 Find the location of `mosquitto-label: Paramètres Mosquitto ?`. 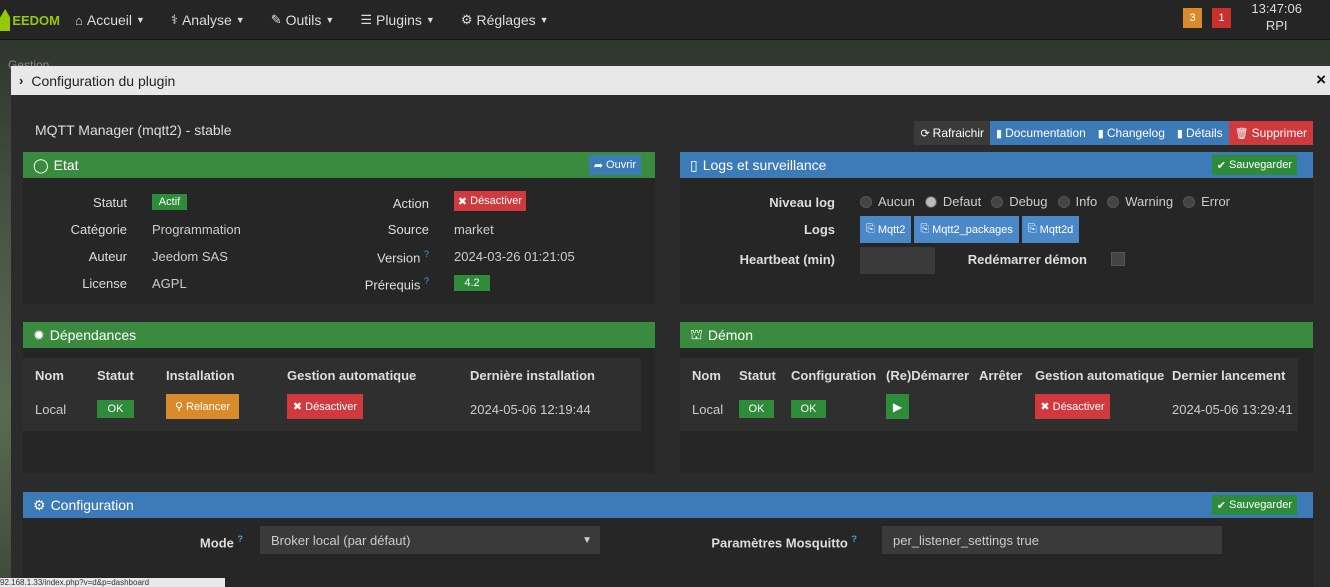

mosquitto-label: Paramètres Mosquitto ? is located at coordinates (760, 542).